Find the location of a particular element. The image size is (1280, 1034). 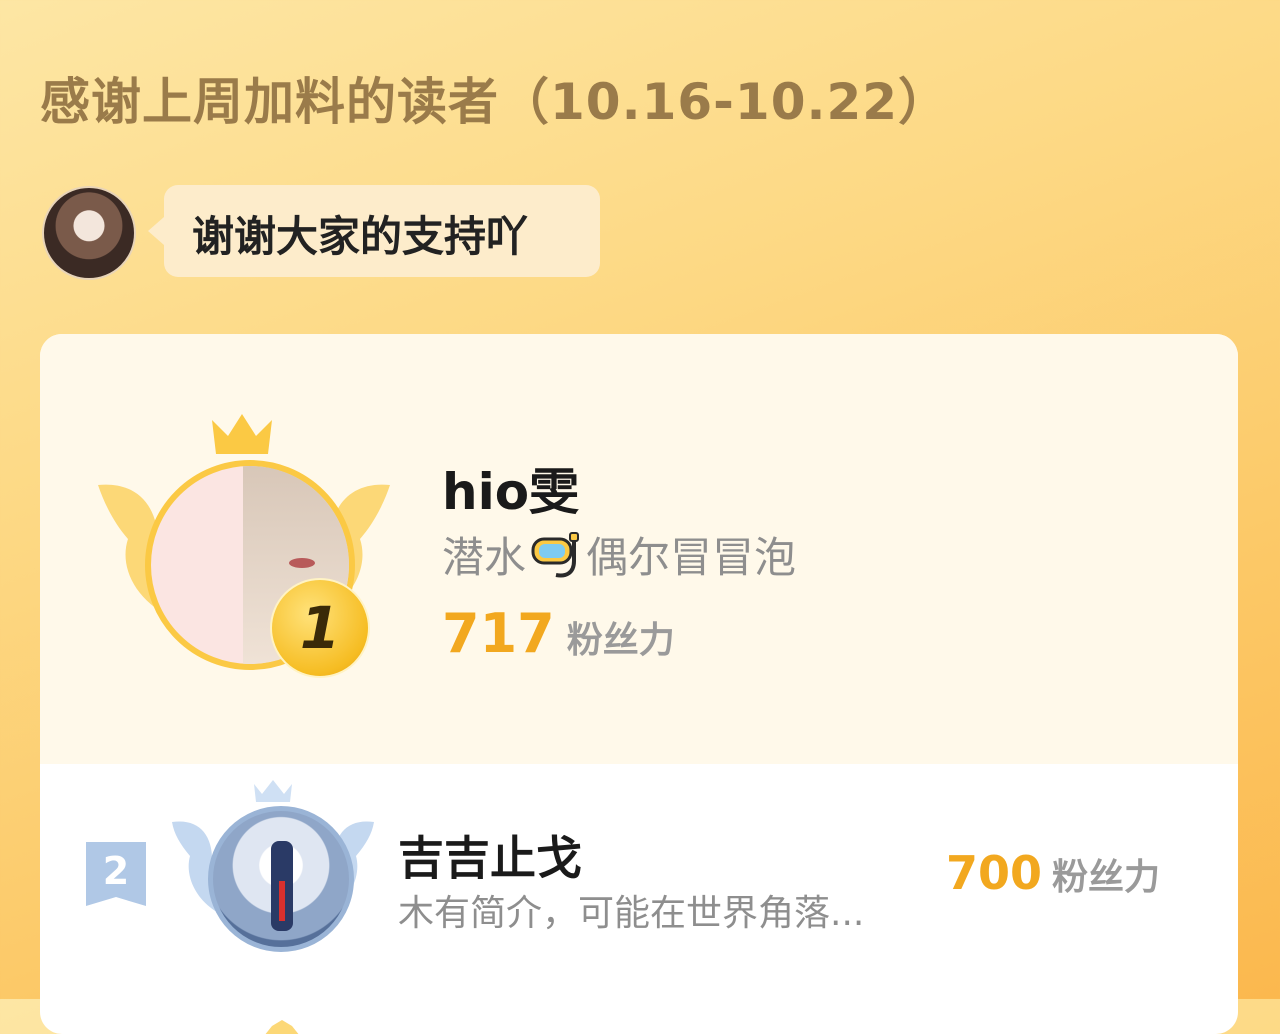

rank-badge: 2 is located at coordinates (116, 874).